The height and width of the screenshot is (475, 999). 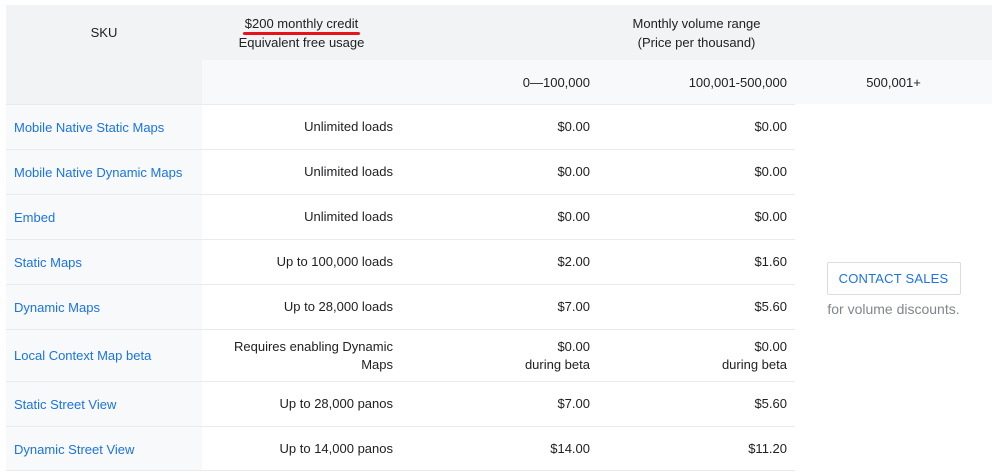 I want to click on free-usage-cell: Up to 100,000 loads, so click(x=334, y=261).